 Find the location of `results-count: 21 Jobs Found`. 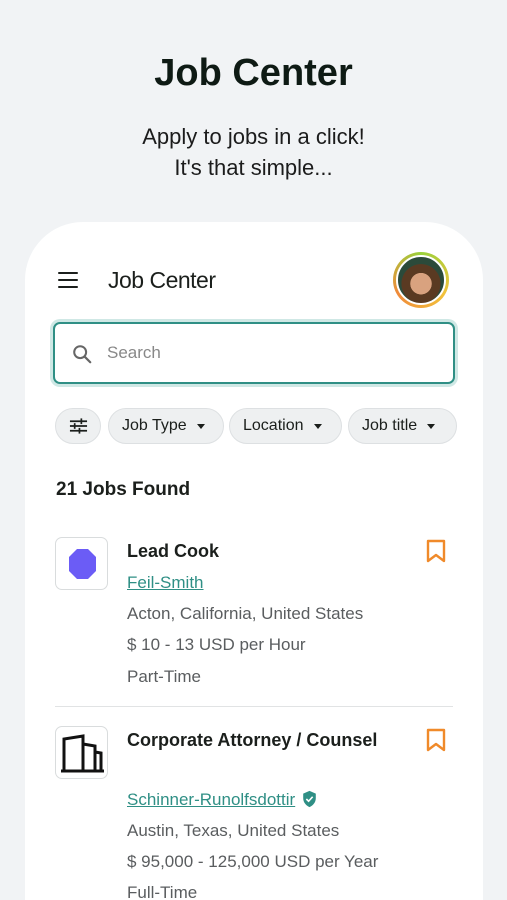

results-count: 21 Jobs Found is located at coordinates (123, 489).